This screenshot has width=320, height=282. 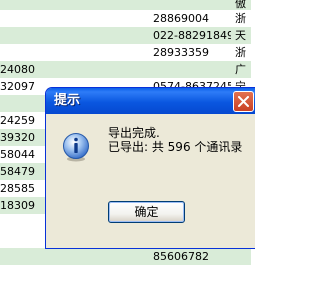 I want to click on dialog-message-line2: 已导出: 共 596 个通讯录, so click(x=175, y=147).